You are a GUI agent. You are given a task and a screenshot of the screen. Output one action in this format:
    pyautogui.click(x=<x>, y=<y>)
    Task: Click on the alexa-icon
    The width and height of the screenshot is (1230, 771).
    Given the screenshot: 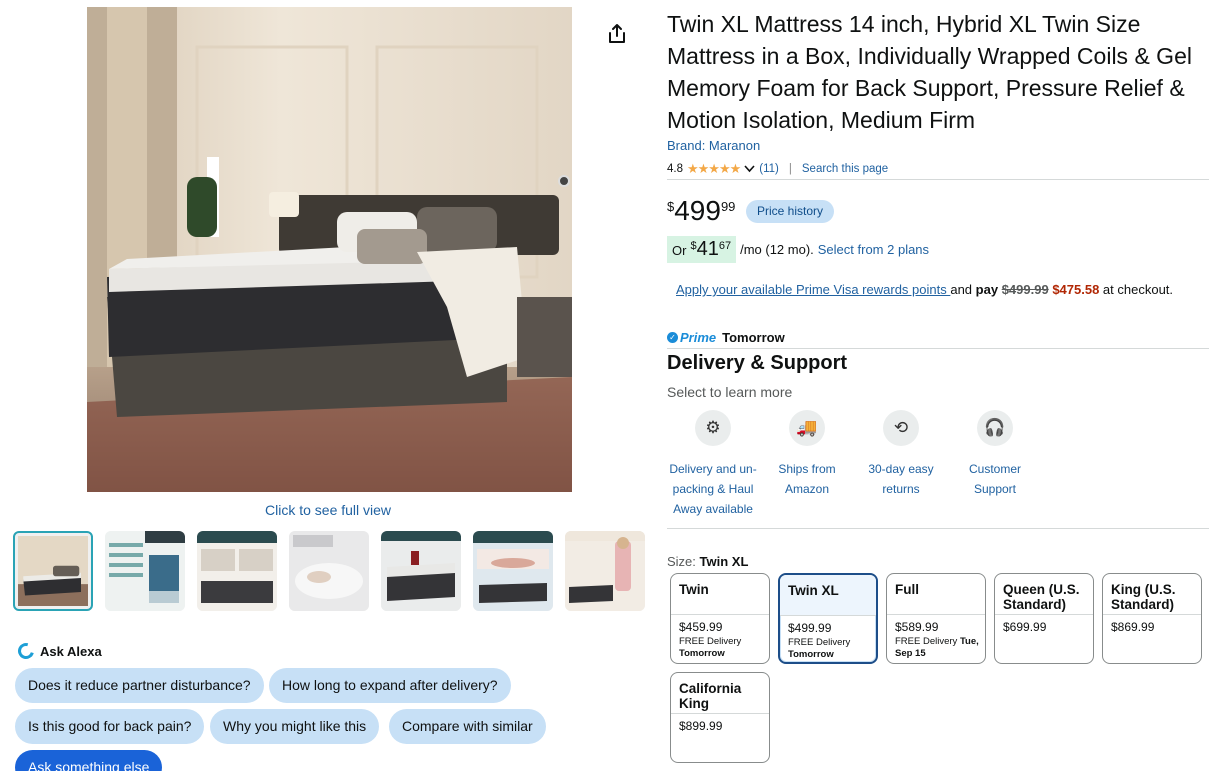 What is the action you would take?
    pyautogui.click(x=26, y=651)
    